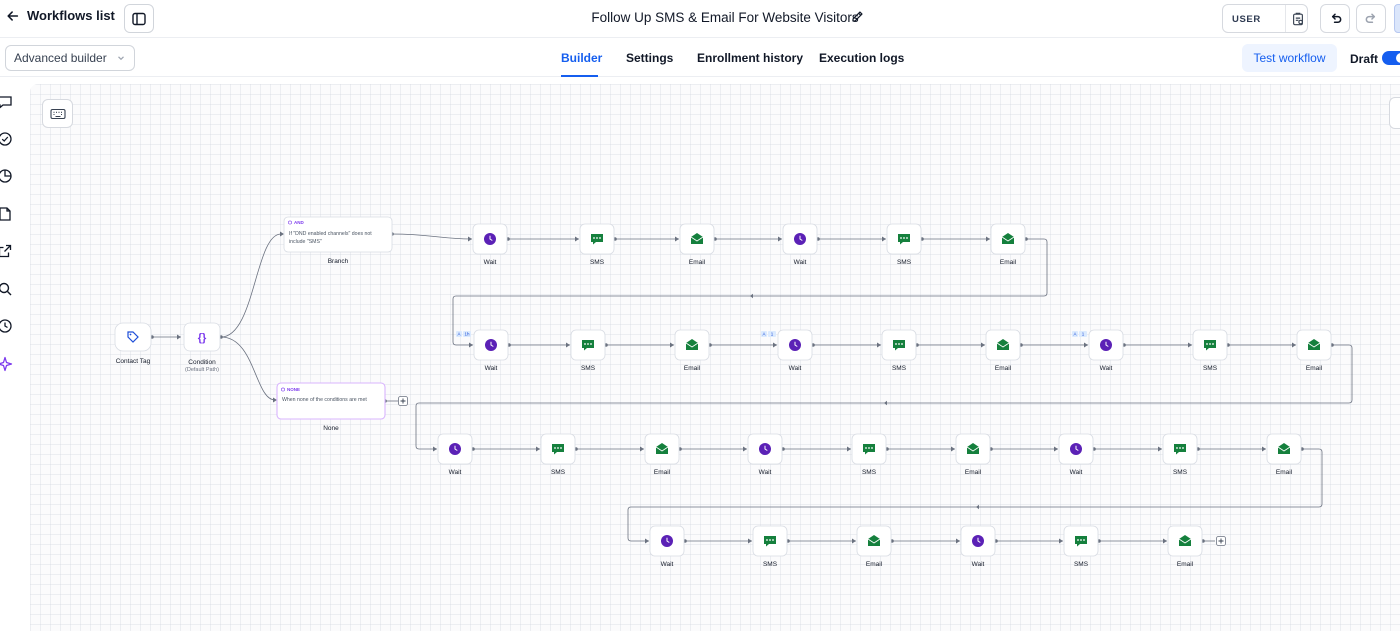 This screenshot has width=1400, height=631. I want to click on sidebar-panel-icon, so click(139, 18).